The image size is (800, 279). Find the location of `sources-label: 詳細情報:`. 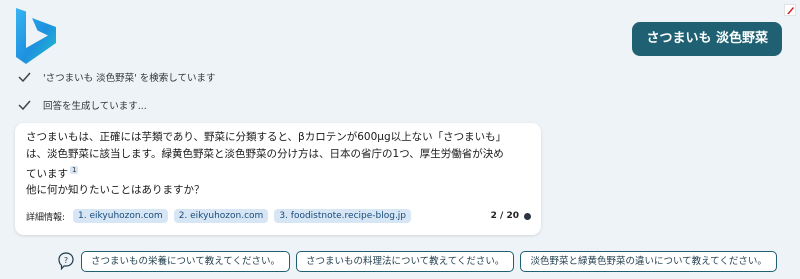

sources-label: 詳細情報: is located at coordinates (46, 217).